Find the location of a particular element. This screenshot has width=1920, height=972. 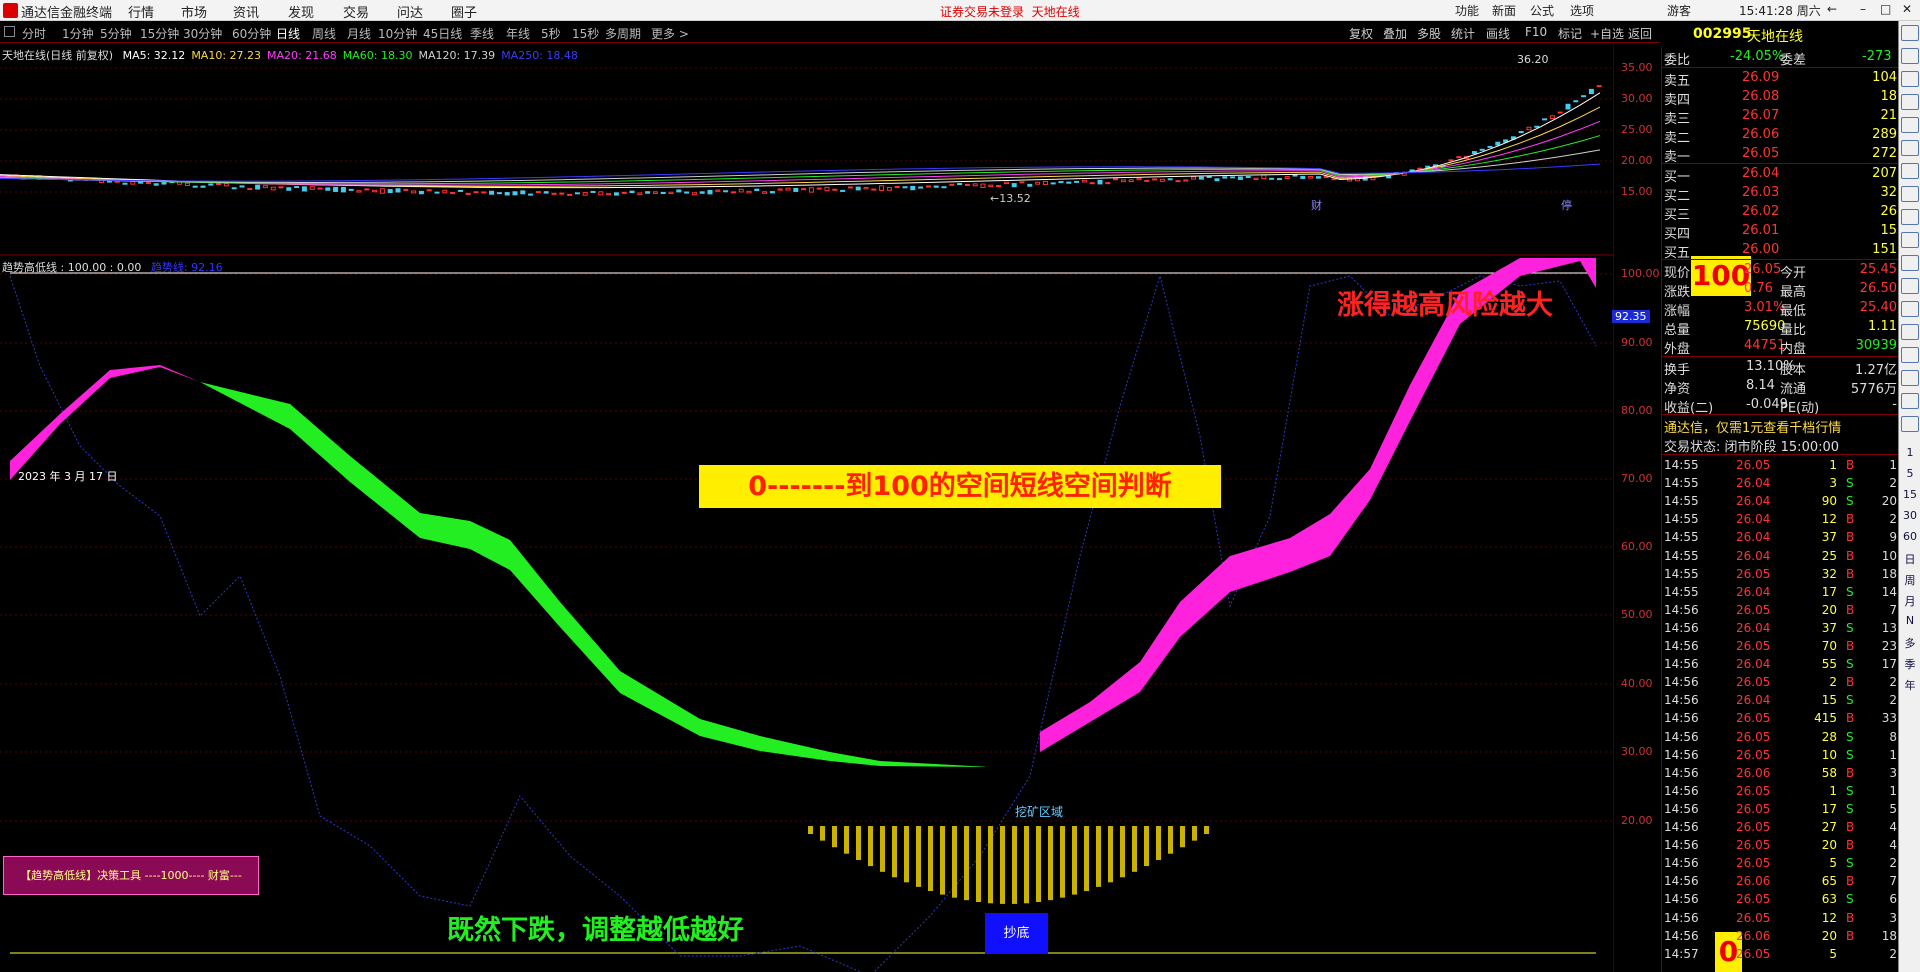

tick-row: 14:56 26.06 58 B 3 is located at coordinates (1780, 773).